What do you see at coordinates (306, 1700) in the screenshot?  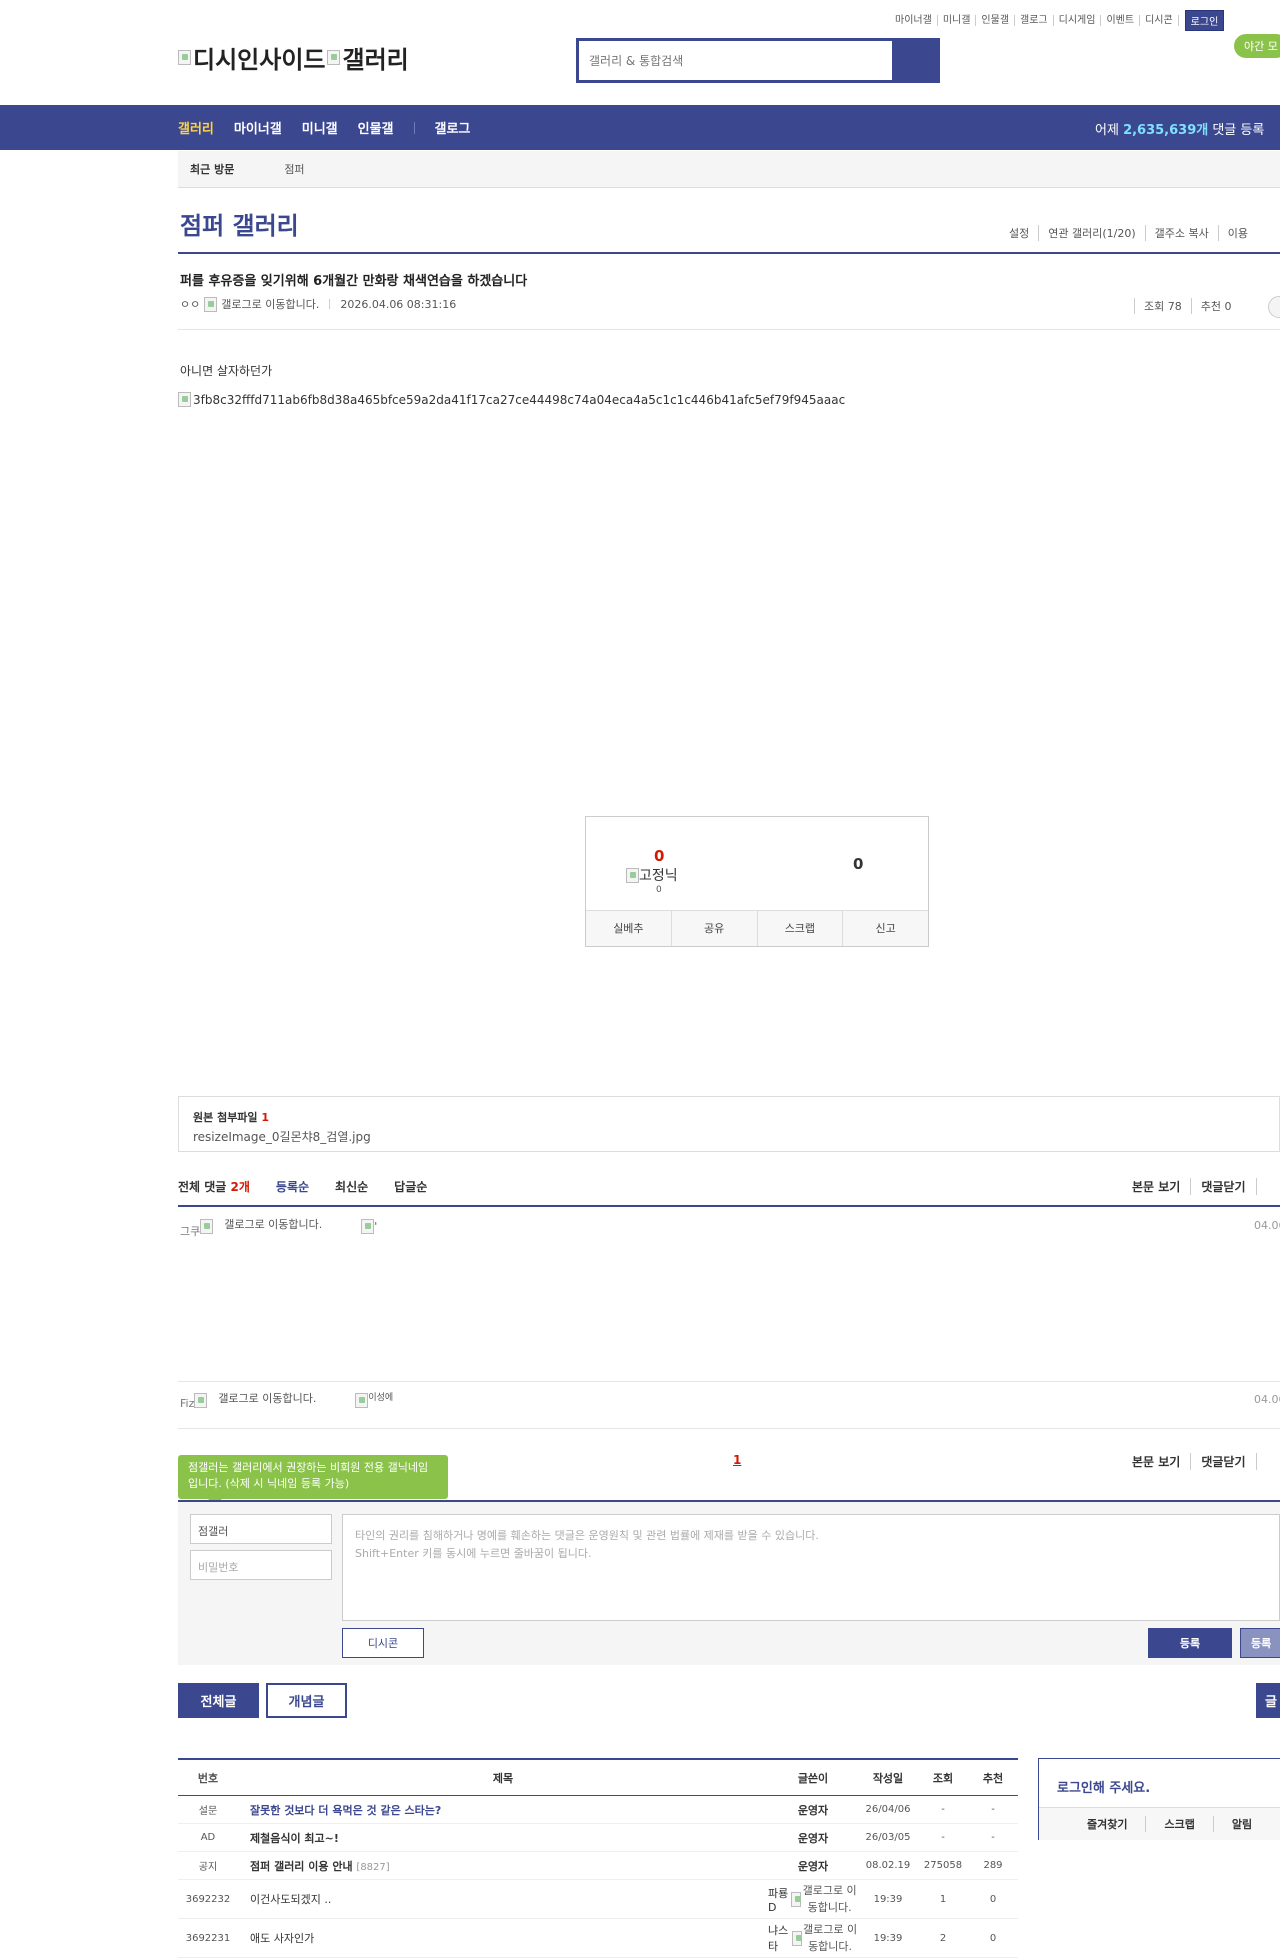 I see `tab-concept-posts: 개념글` at bounding box center [306, 1700].